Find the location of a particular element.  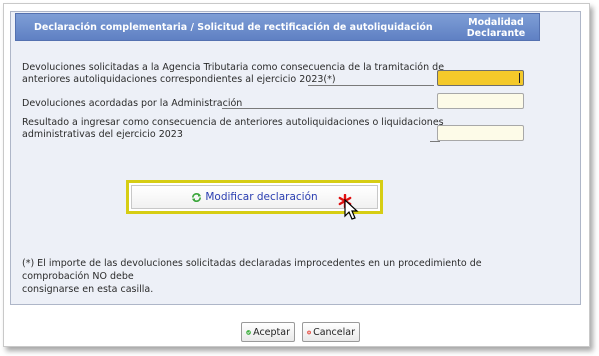

accept-button: Aceptar is located at coordinates (268, 332).